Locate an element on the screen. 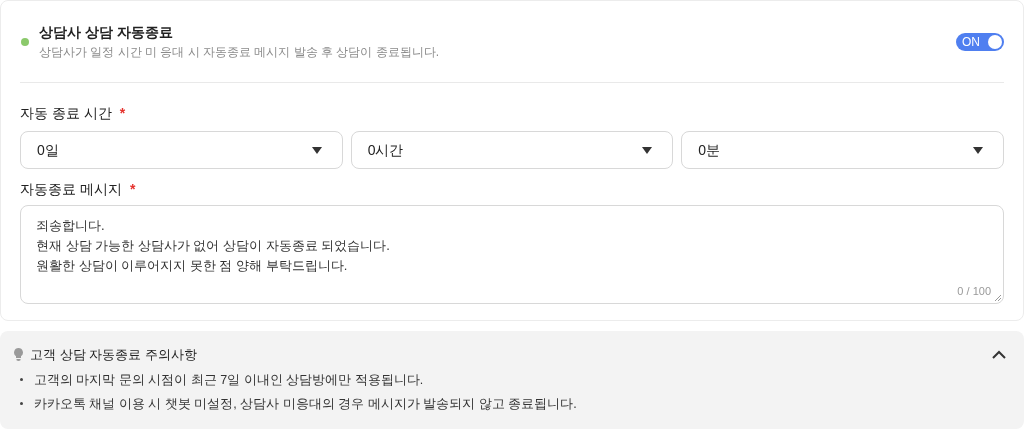  collapse-toggle is located at coordinates (999, 355).